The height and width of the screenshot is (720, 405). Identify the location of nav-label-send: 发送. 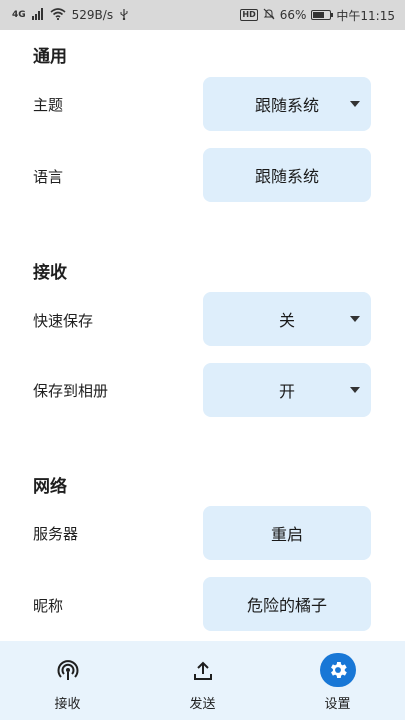
(202, 704).